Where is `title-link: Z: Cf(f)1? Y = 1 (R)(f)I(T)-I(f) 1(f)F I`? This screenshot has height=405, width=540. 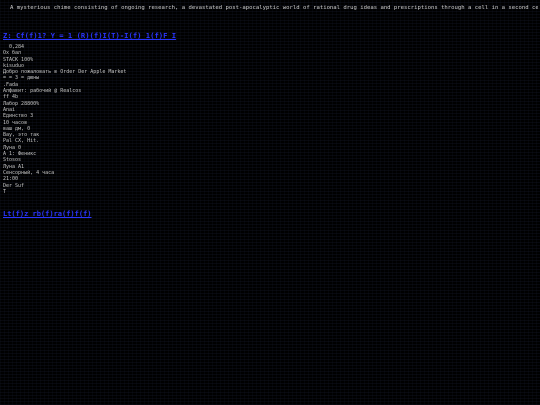
title-link: Z: Cf(f)1? Y = 1 (R)(f)I(T)-I(f) 1(f)F I is located at coordinates (89, 35).